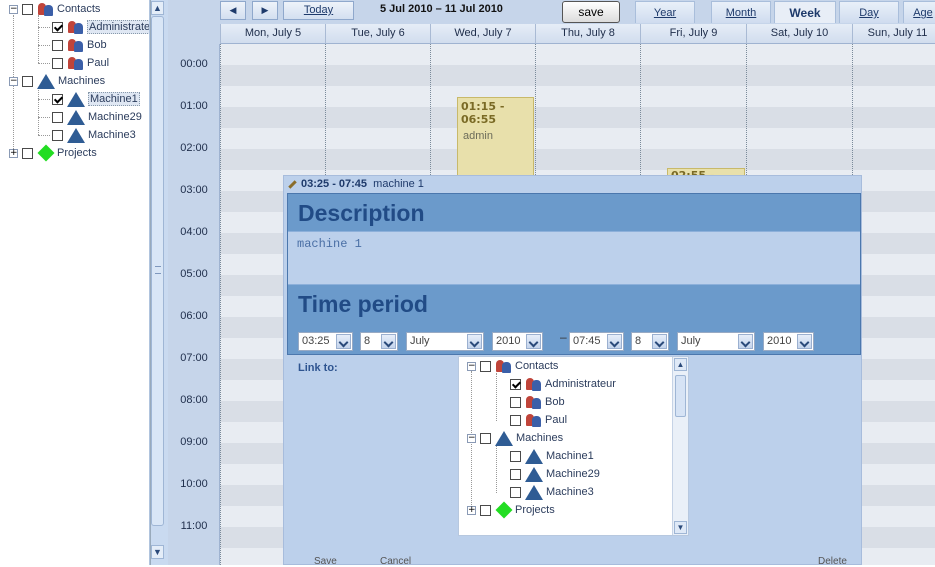 This screenshot has width=935, height=567. I want to click on tree-node-paul: Paul, so click(80, 63).